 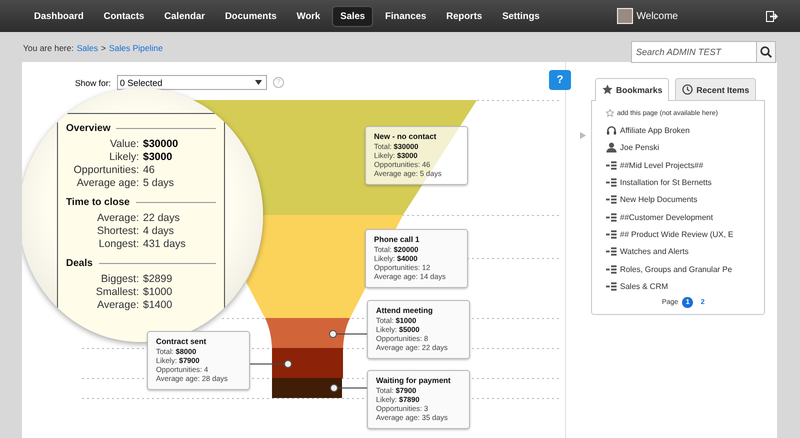 I want to click on bookmark-item: ##Customer Development, so click(x=685, y=217).